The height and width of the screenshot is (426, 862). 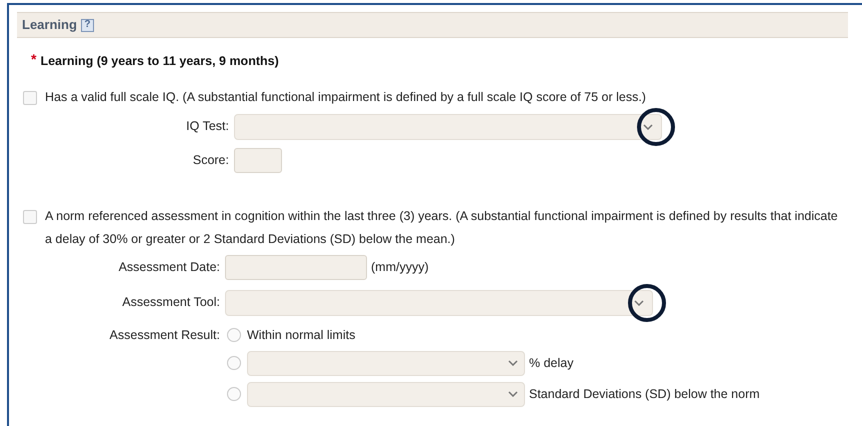 What do you see at coordinates (87, 25) in the screenshot?
I see `help-button: ?` at bounding box center [87, 25].